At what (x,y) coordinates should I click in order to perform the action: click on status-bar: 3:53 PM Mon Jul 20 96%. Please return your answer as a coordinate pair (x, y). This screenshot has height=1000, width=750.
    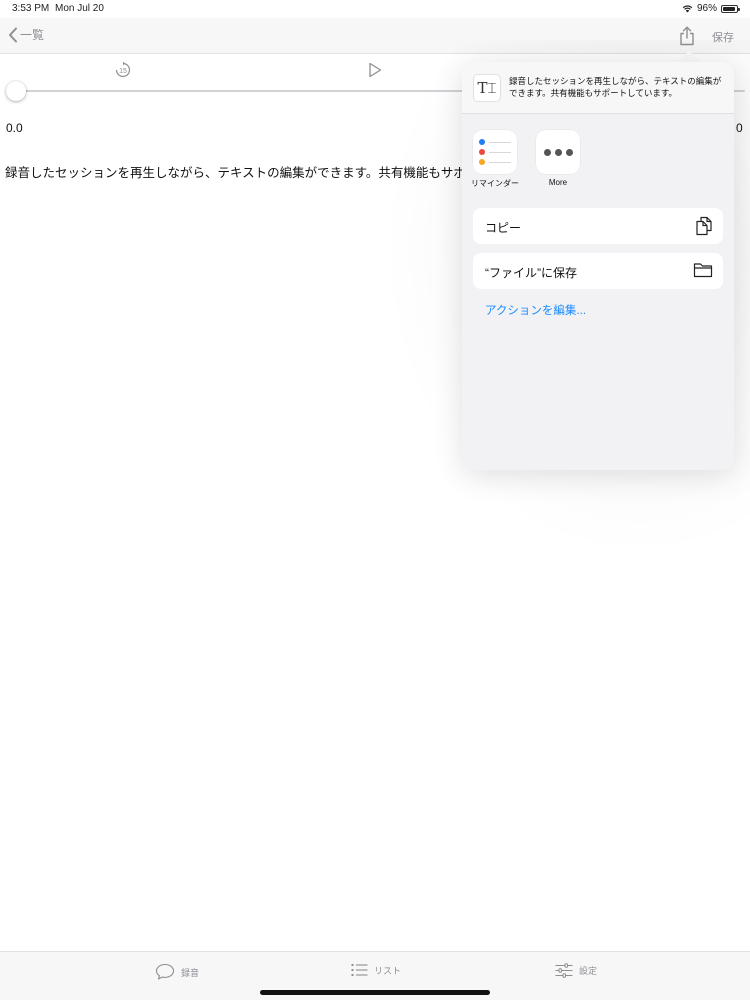
    Looking at the image, I should click on (375, 9).